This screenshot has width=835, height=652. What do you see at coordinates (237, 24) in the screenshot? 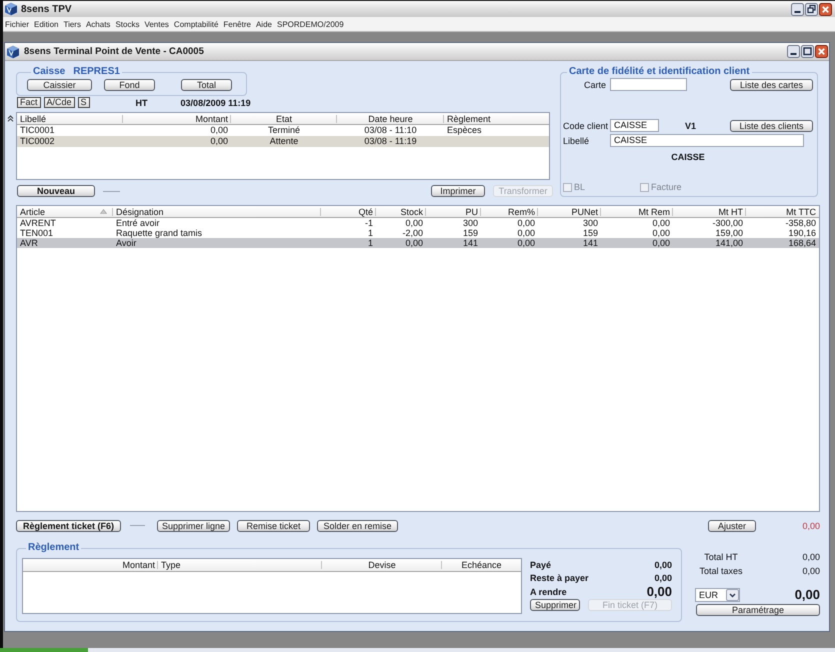
I see `menu-item: Fenêtre` at bounding box center [237, 24].